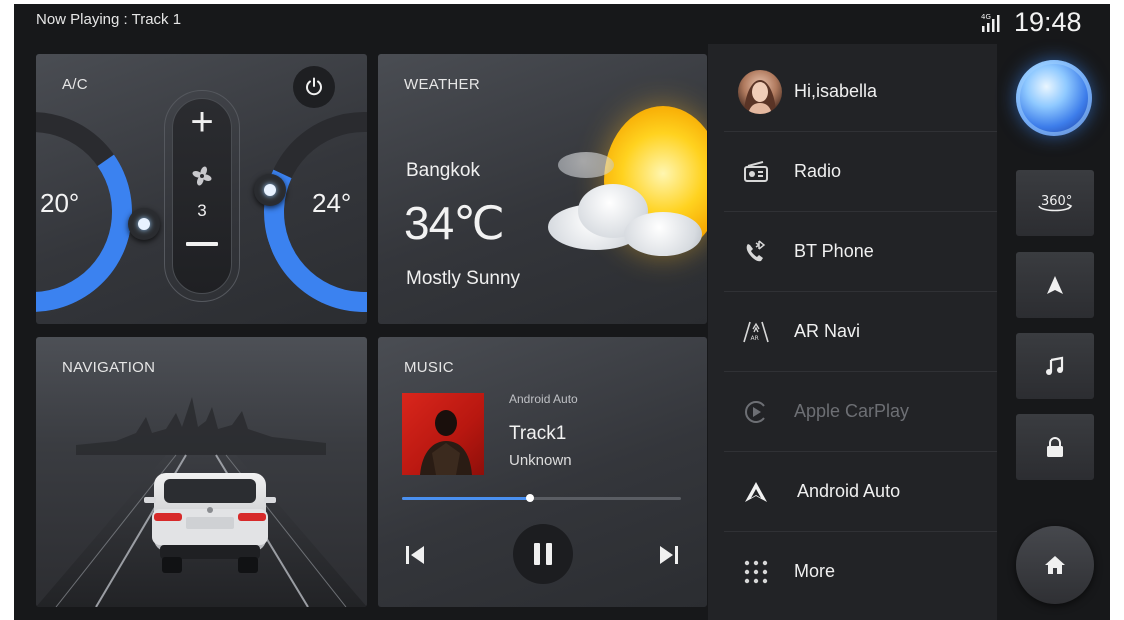 This screenshot has width=1124, height=620. Describe the element at coordinates (540, 460) in the screenshot. I see `track-artist: Unknown` at that location.